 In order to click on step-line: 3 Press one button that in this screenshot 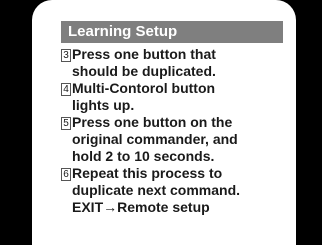, I will do `click(174, 54)`.